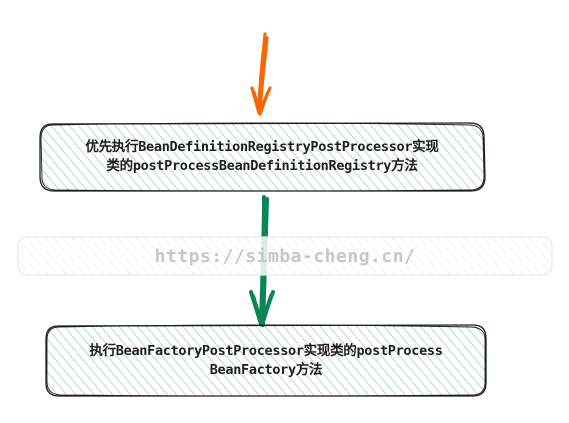  I want to click on registry-step-box, so click(262, 157).